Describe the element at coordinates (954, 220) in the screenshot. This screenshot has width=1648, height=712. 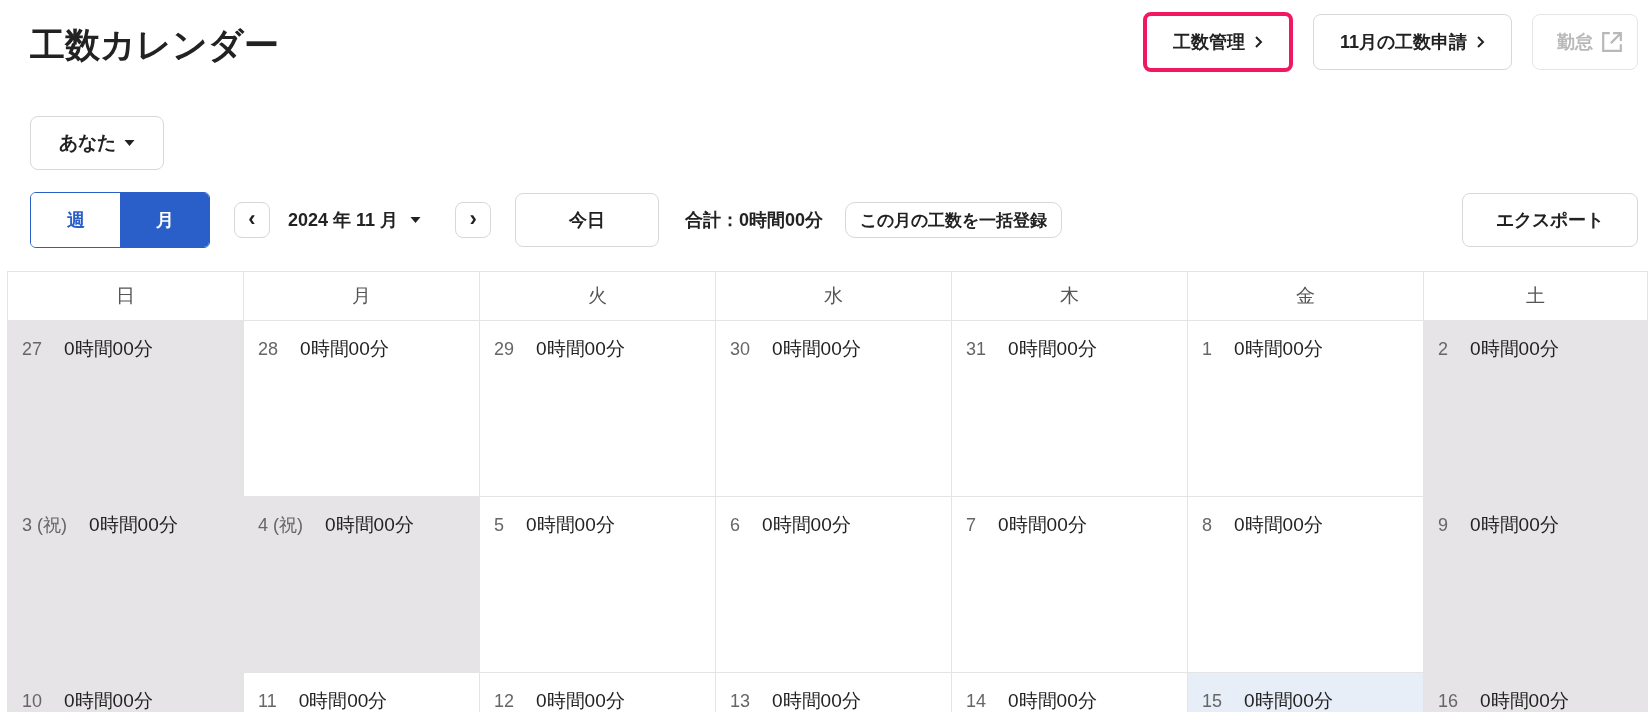
I see `bulk-register-button: この月の工数を一括登録` at that location.